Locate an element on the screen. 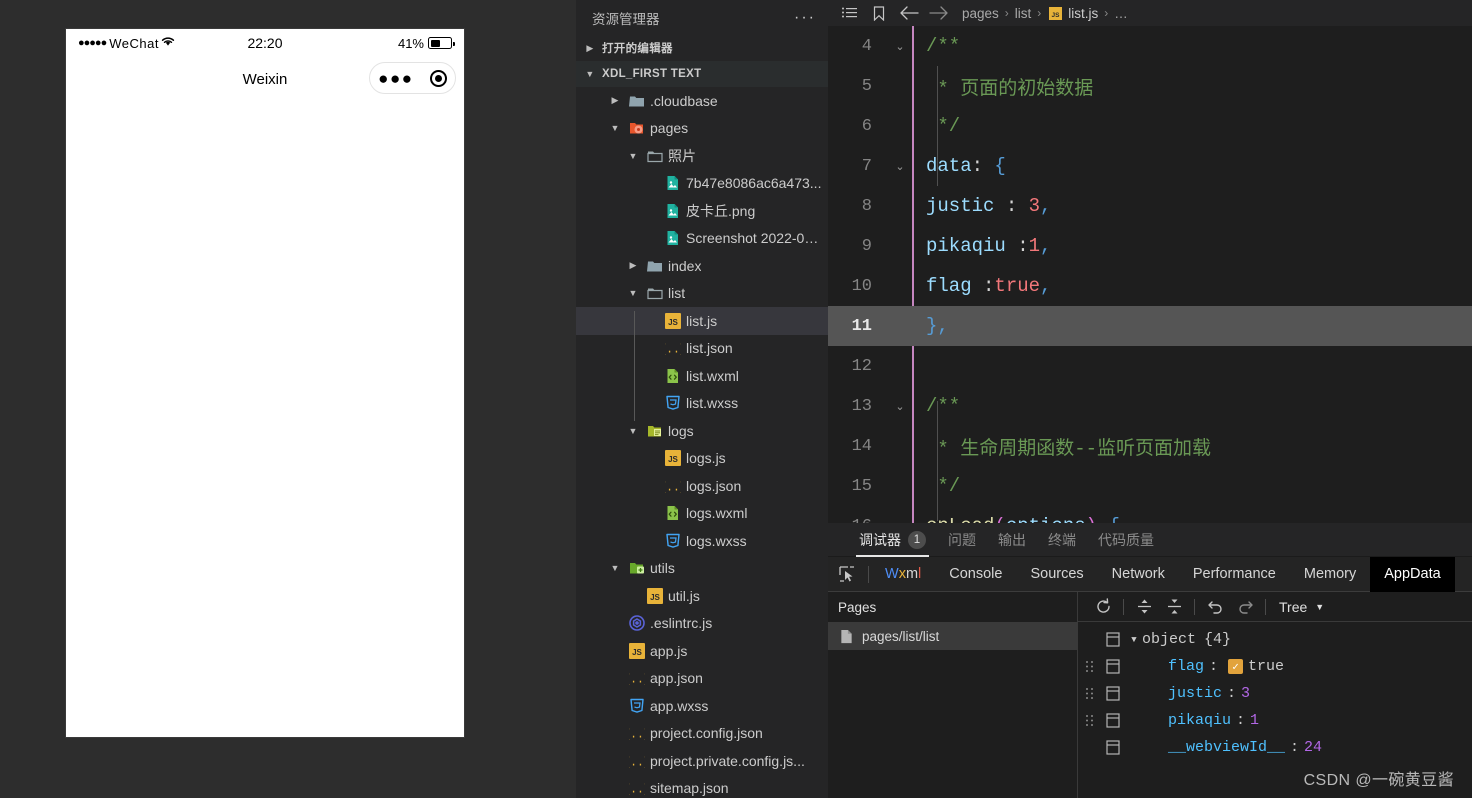 The width and height of the screenshot is (1472, 798). toolbar-divider is located at coordinates (1265, 606).